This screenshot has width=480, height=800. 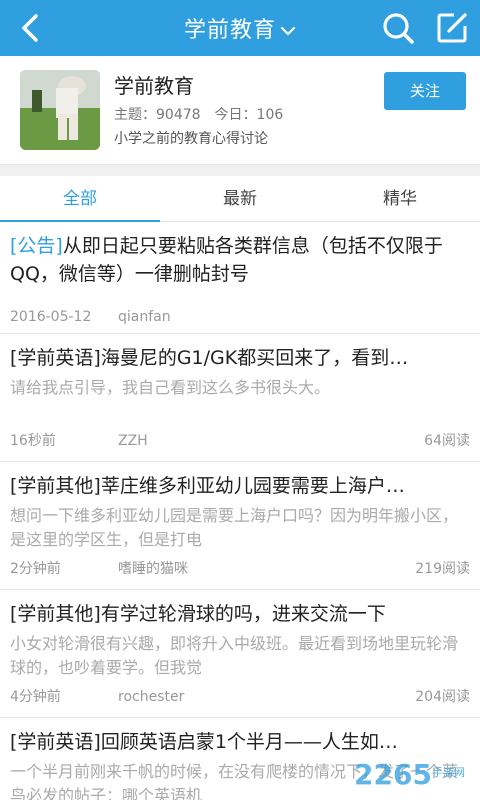 What do you see at coordinates (240, 317) in the screenshot?
I see `post-meta: 2016-05-12 qianfan` at bounding box center [240, 317].